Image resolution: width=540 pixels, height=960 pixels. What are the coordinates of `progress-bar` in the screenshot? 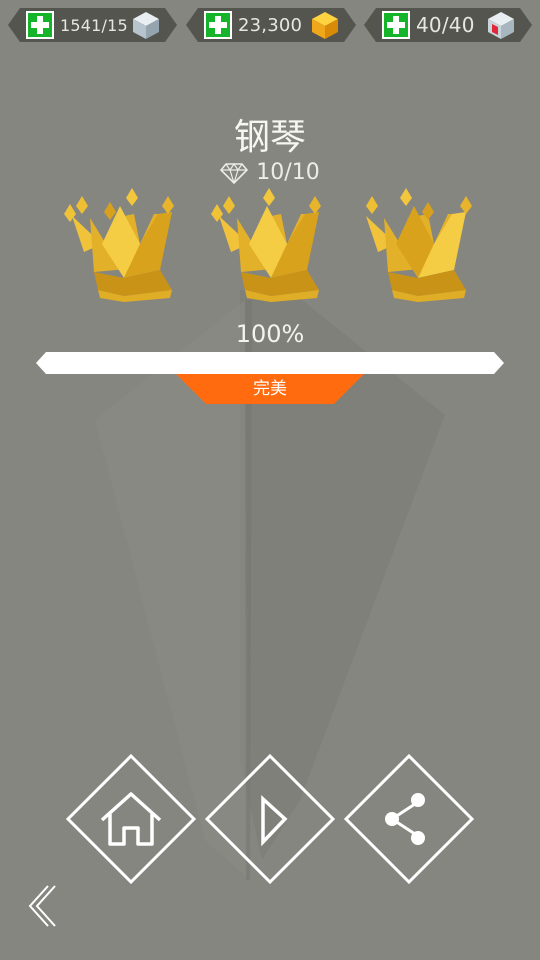 It's located at (270, 363).